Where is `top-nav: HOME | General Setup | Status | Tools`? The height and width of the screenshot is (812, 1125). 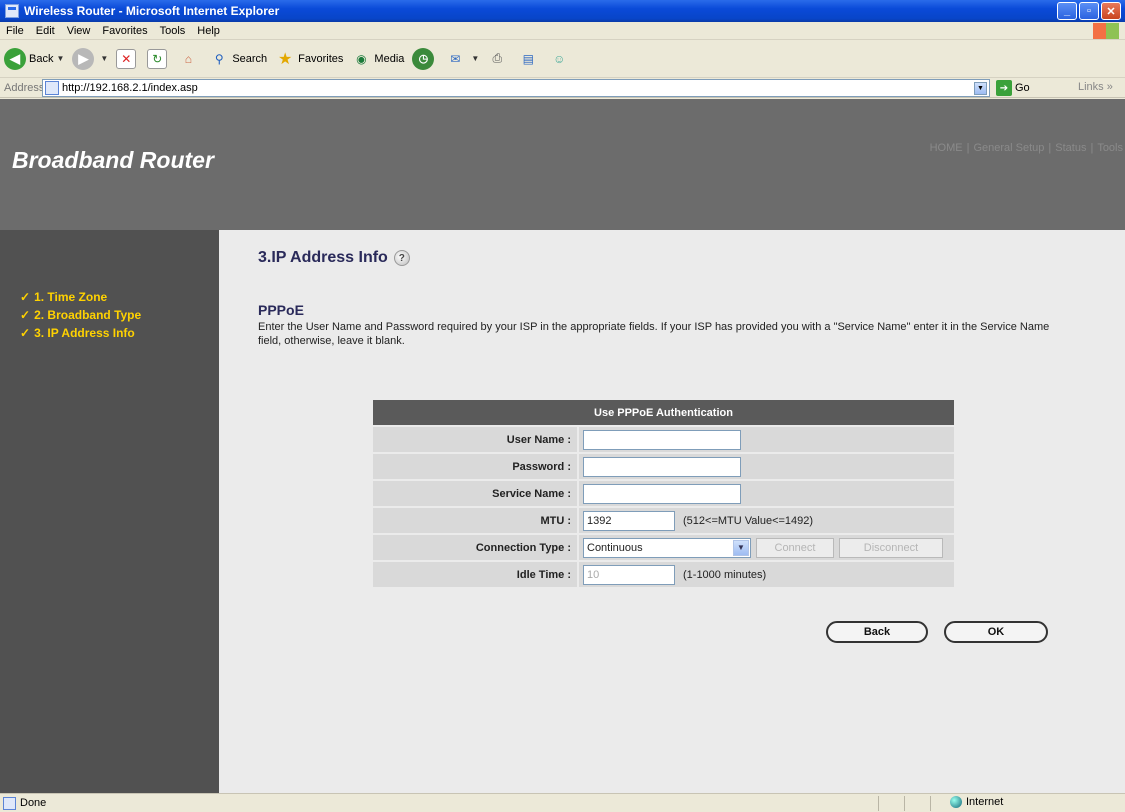 top-nav: HOME | General Setup | Status | Tools is located at coordinates (1026, 148).